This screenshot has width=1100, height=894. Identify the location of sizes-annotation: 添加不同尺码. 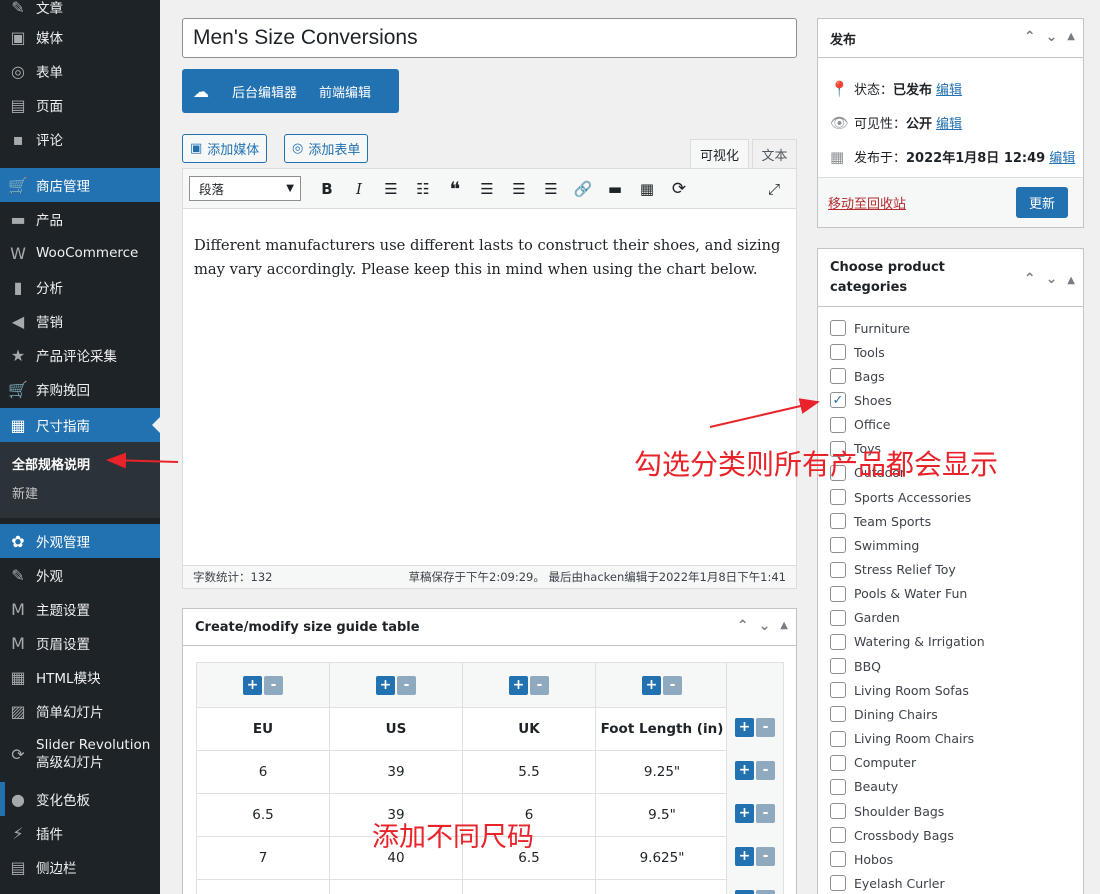
(453, 837).